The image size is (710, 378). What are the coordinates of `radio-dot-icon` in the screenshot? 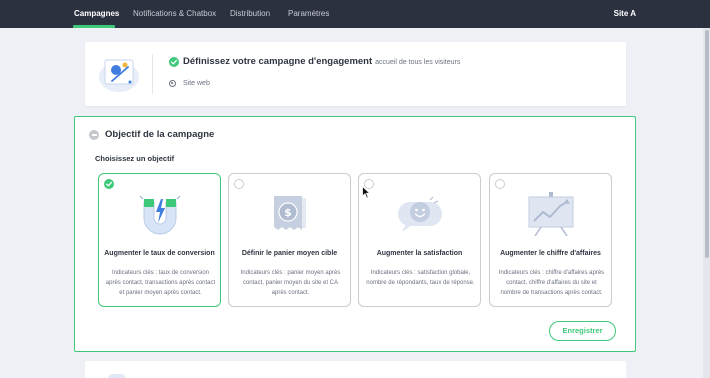 It's located at (172, 83).